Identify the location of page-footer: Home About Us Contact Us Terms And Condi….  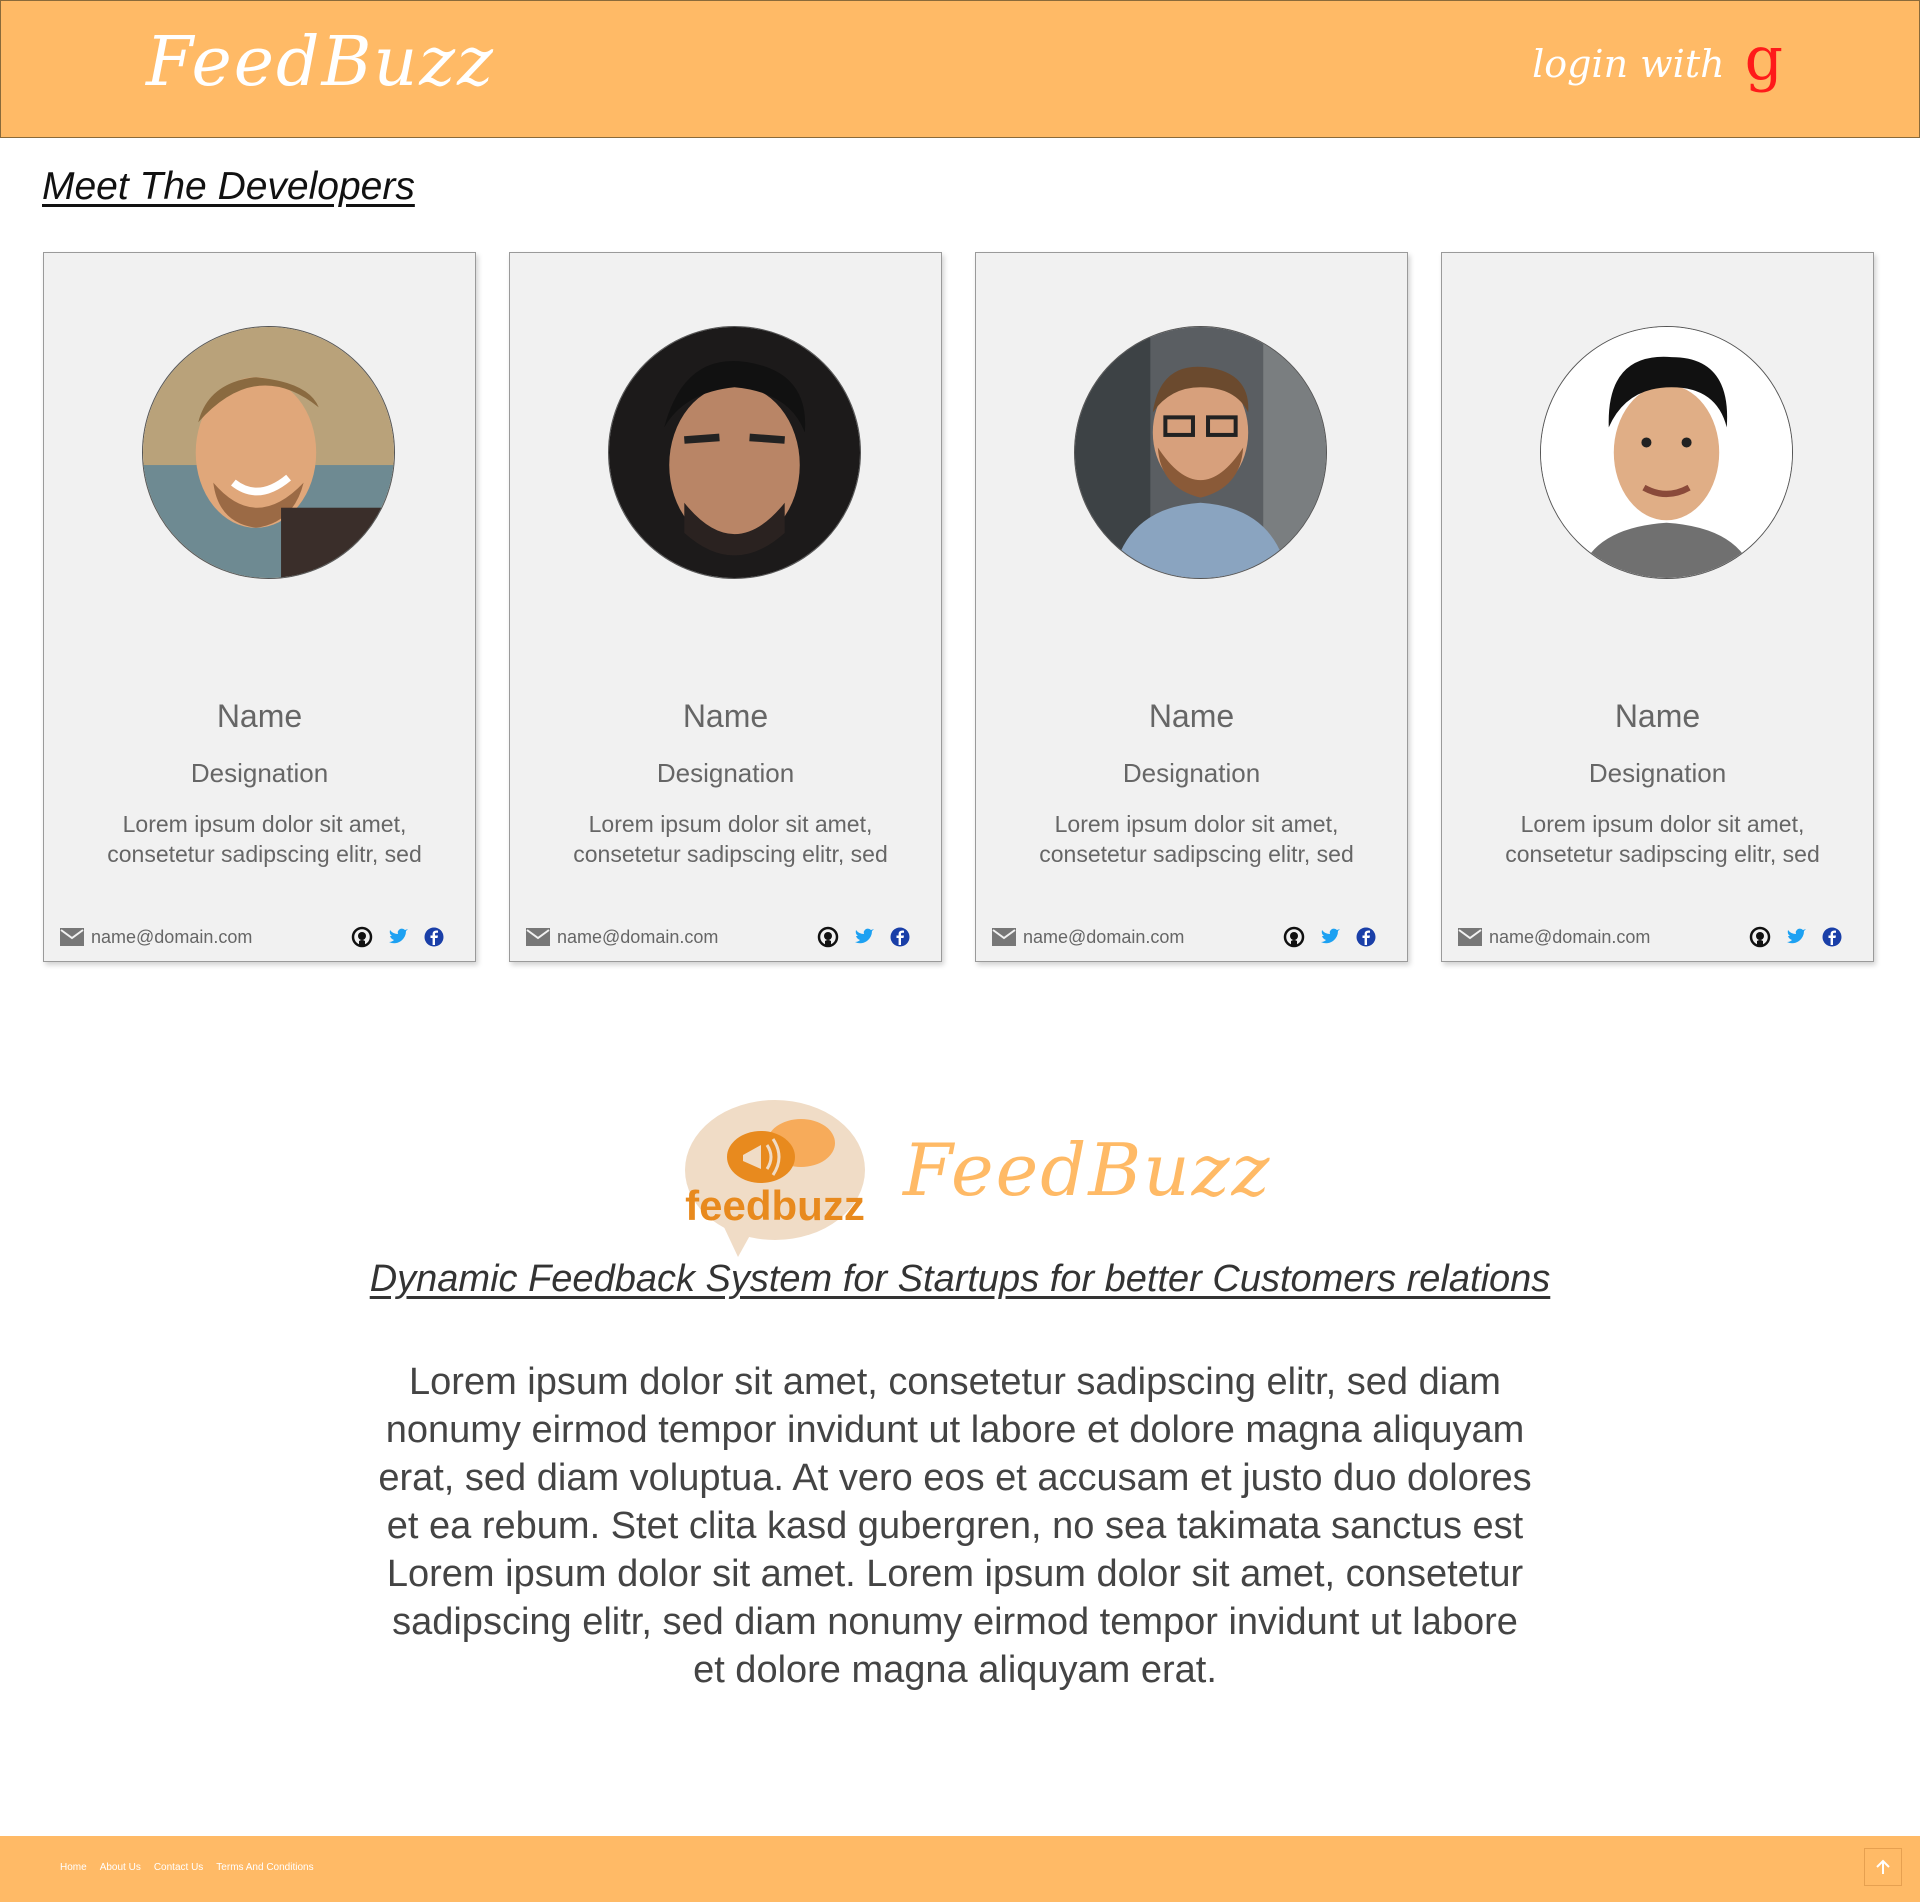
(960, 1869).